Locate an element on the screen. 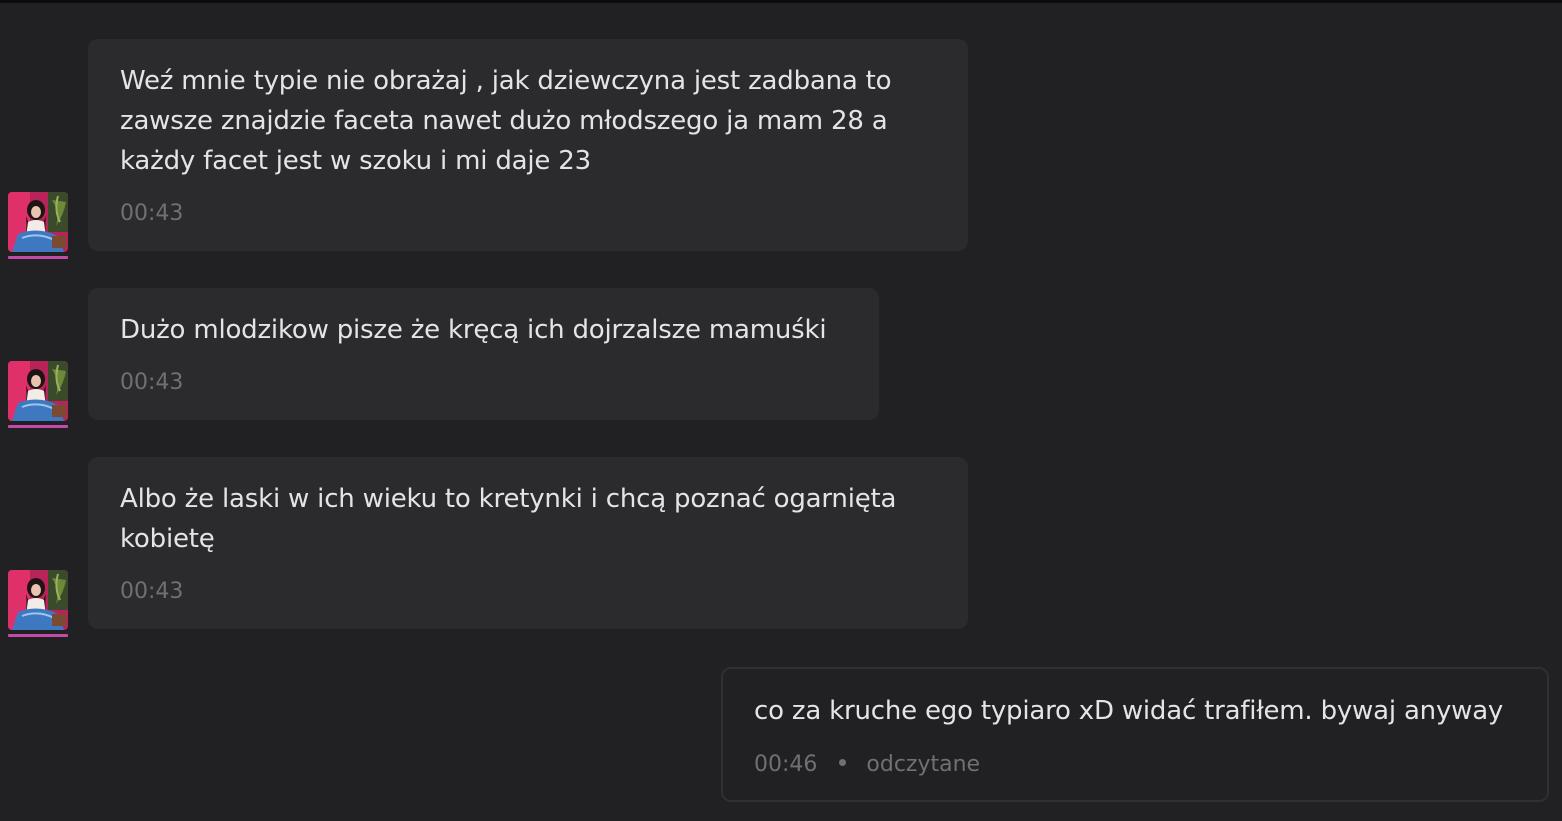 This screenshot has width=1562, height=821. read-status: odczytane is located at coordinates (923, 764).